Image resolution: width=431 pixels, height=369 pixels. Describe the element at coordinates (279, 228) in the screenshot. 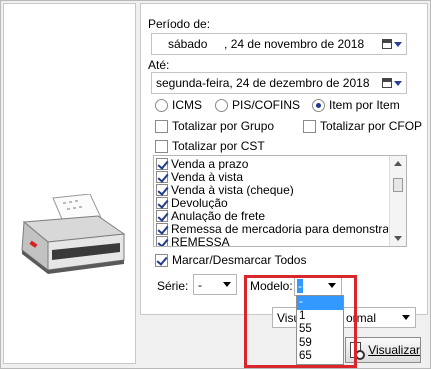

I see `list-item-label: Remessa de mercadoria para demonstração` at that location.